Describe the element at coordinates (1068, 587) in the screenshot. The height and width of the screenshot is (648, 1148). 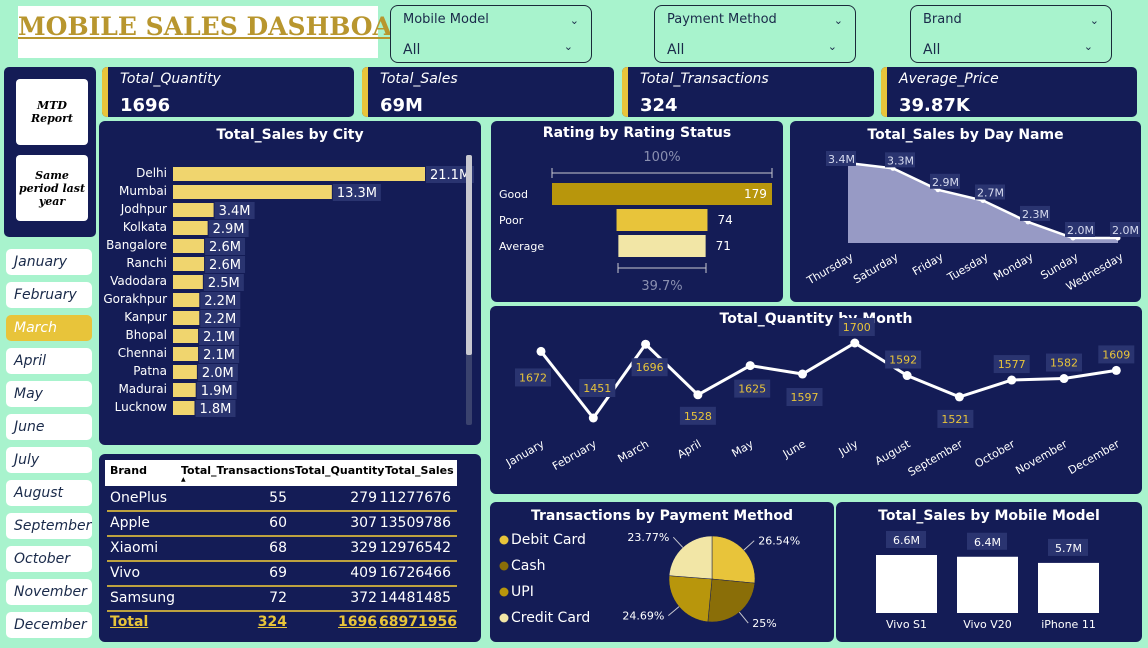
I see `model-bar` at that location.